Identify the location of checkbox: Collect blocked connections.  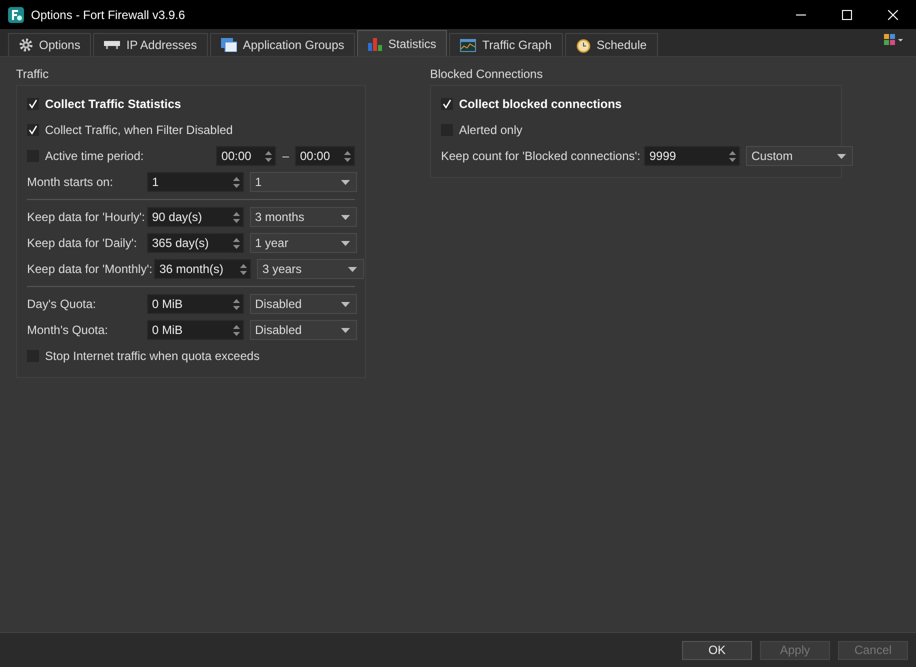
(531, 104).